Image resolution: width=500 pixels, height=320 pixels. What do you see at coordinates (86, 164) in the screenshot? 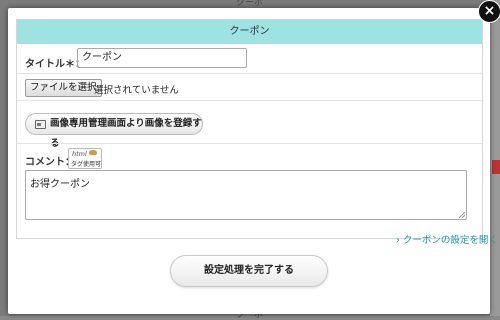
I see `html-badge-note: タグ使用可` at bounding box center [86, 164].